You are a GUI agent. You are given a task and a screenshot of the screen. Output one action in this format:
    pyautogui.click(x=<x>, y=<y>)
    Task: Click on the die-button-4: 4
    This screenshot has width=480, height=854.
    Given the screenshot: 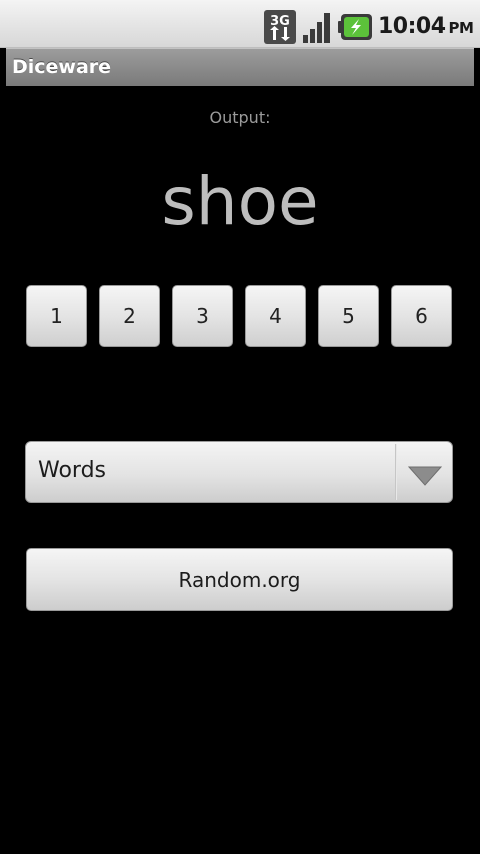 What is the action you would take?
    pyautogui.click(x=275, y=316)
    